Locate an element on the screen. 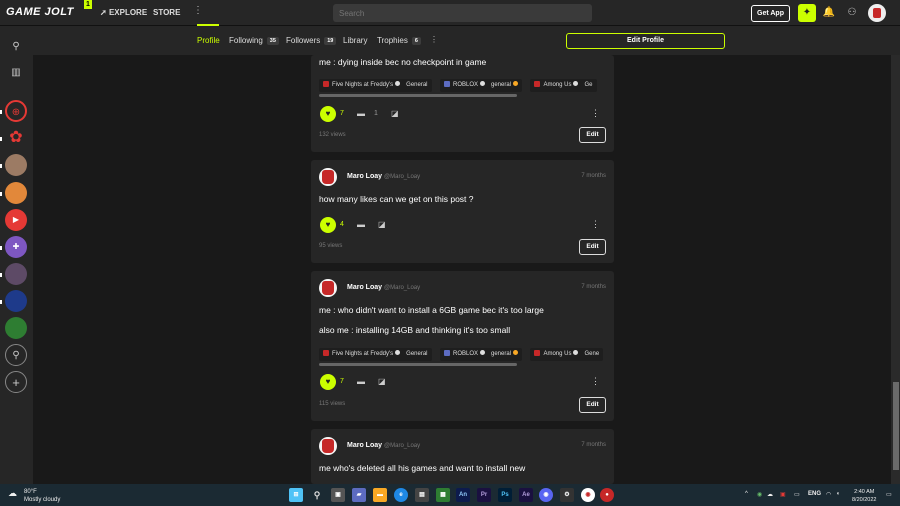 Image resolution: width=900 pixels, height=506 pixels. edit-profile-button: Edit Profile is located at coordinates (645, 41).